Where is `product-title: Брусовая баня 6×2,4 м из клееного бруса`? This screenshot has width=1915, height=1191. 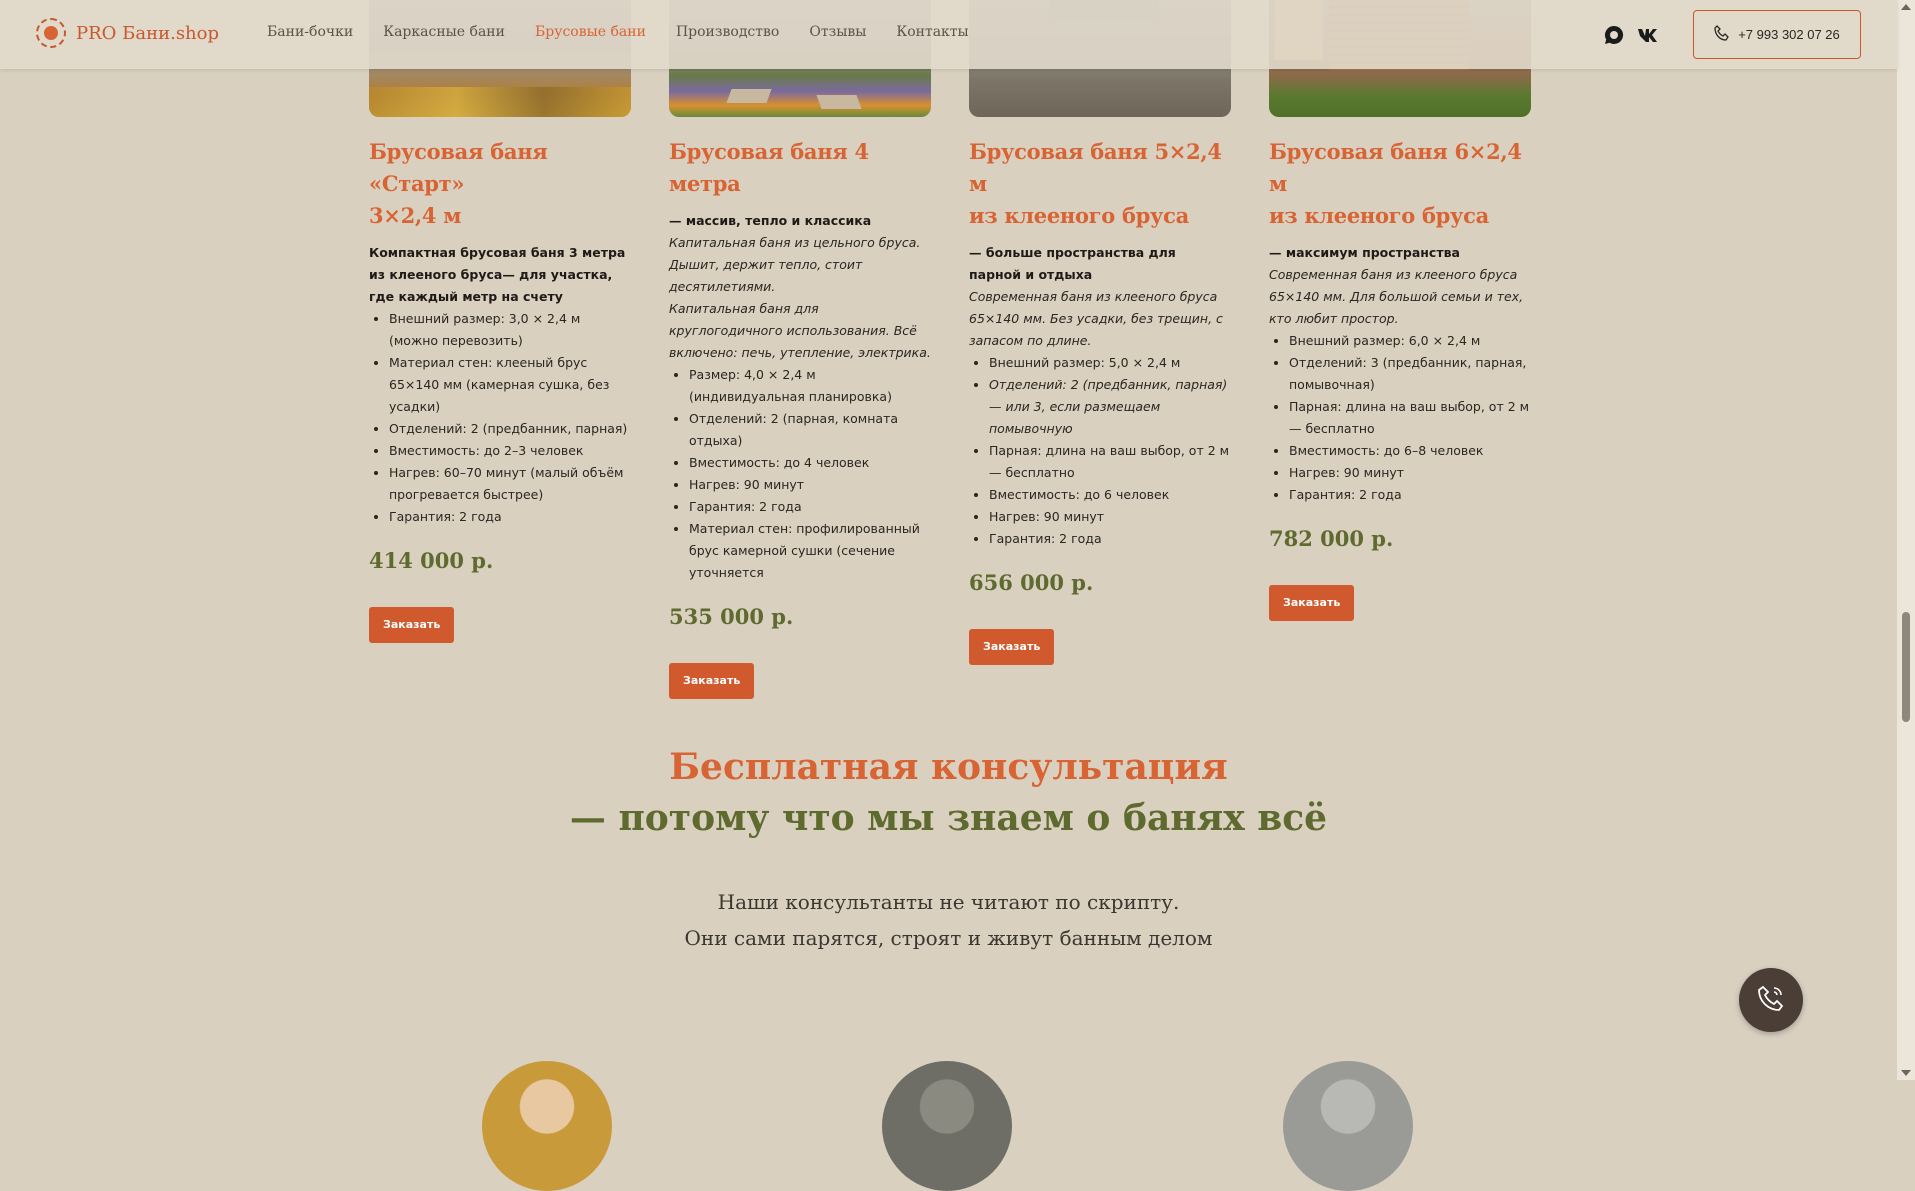
product-title: Брусовая баня 6×2,4 м из клееного бруса is located at coordinates (1395, 183).